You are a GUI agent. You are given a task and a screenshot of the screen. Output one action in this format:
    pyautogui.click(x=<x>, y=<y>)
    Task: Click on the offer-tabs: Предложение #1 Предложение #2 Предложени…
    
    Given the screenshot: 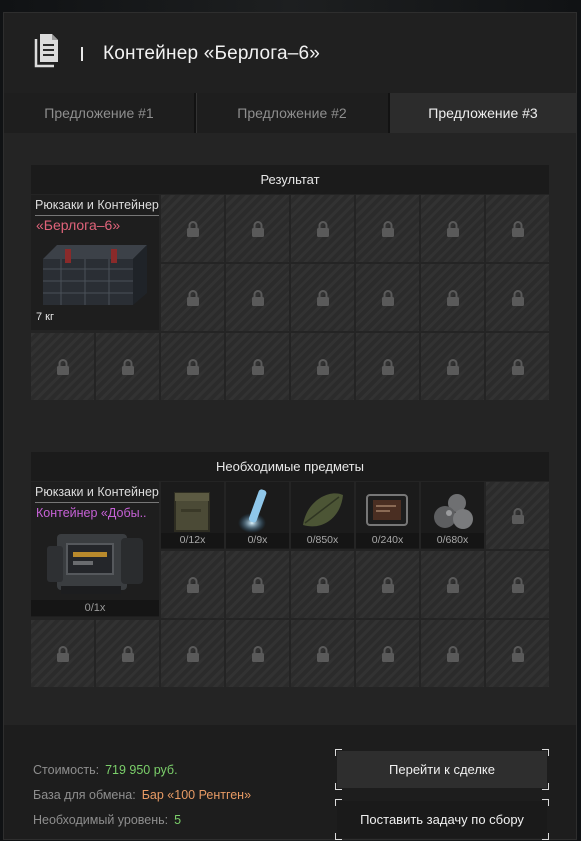 What is the action you would take?
    pyautogui.click(x=290, y=113)
    